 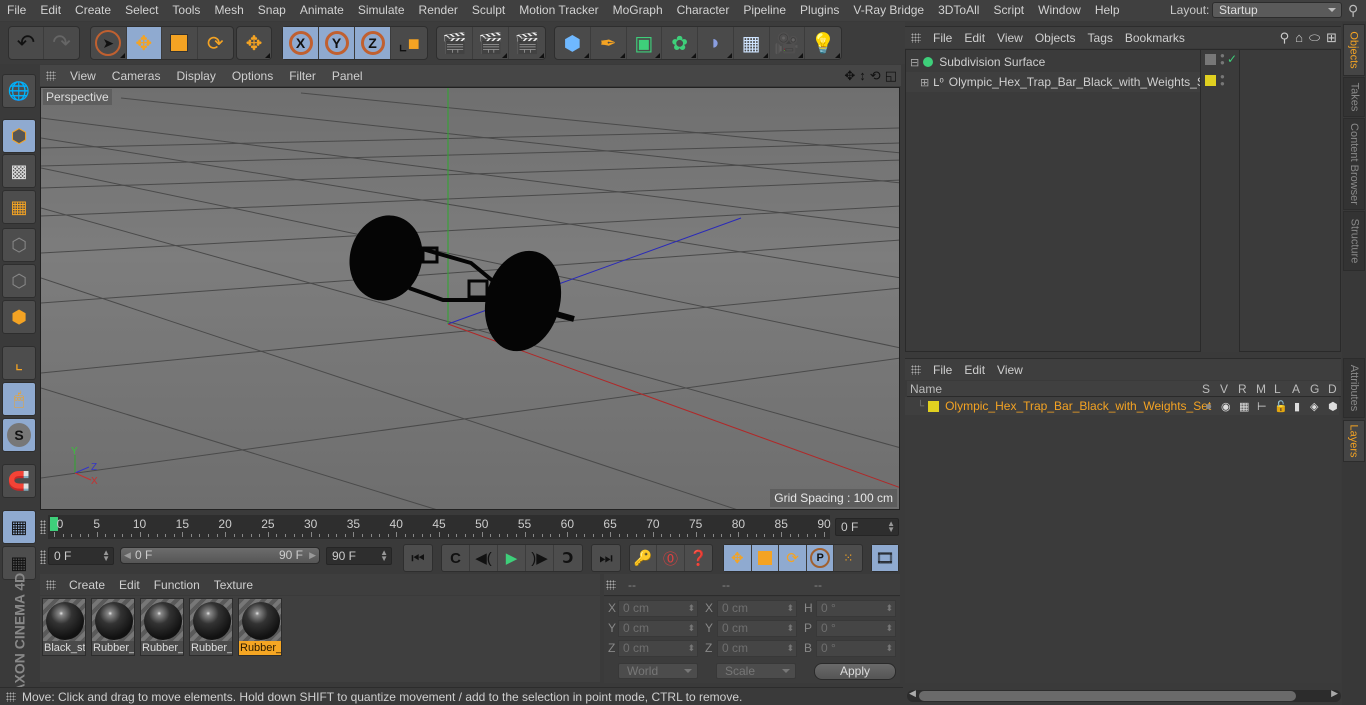 I want to click on redo-button: ↷, so click(x=61, y=43).